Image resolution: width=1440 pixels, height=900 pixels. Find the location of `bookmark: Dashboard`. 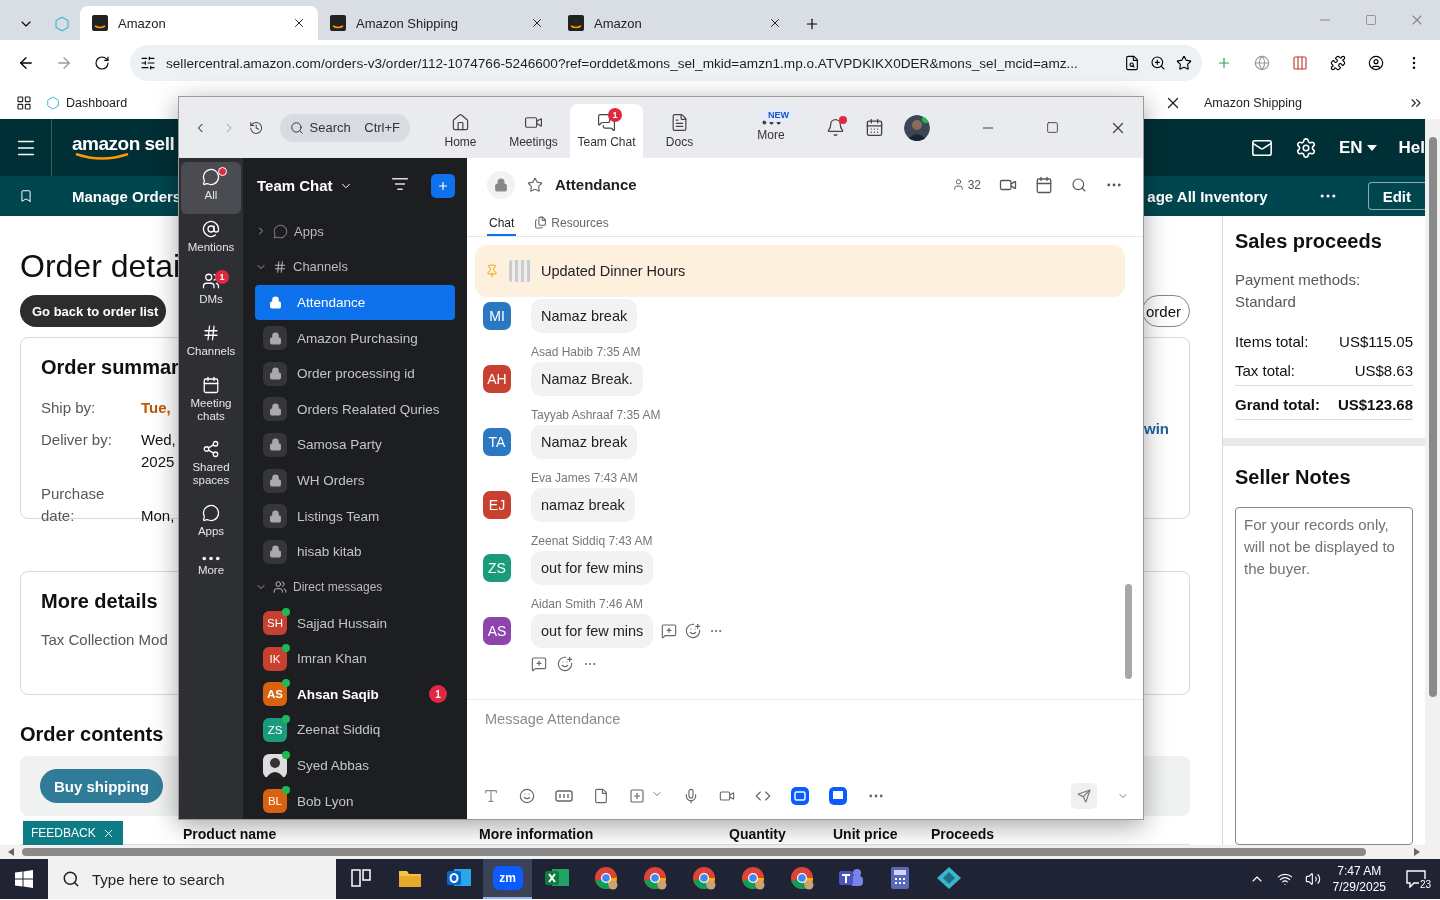

bookmark: Dashboard is located at coordinates (87, 102).